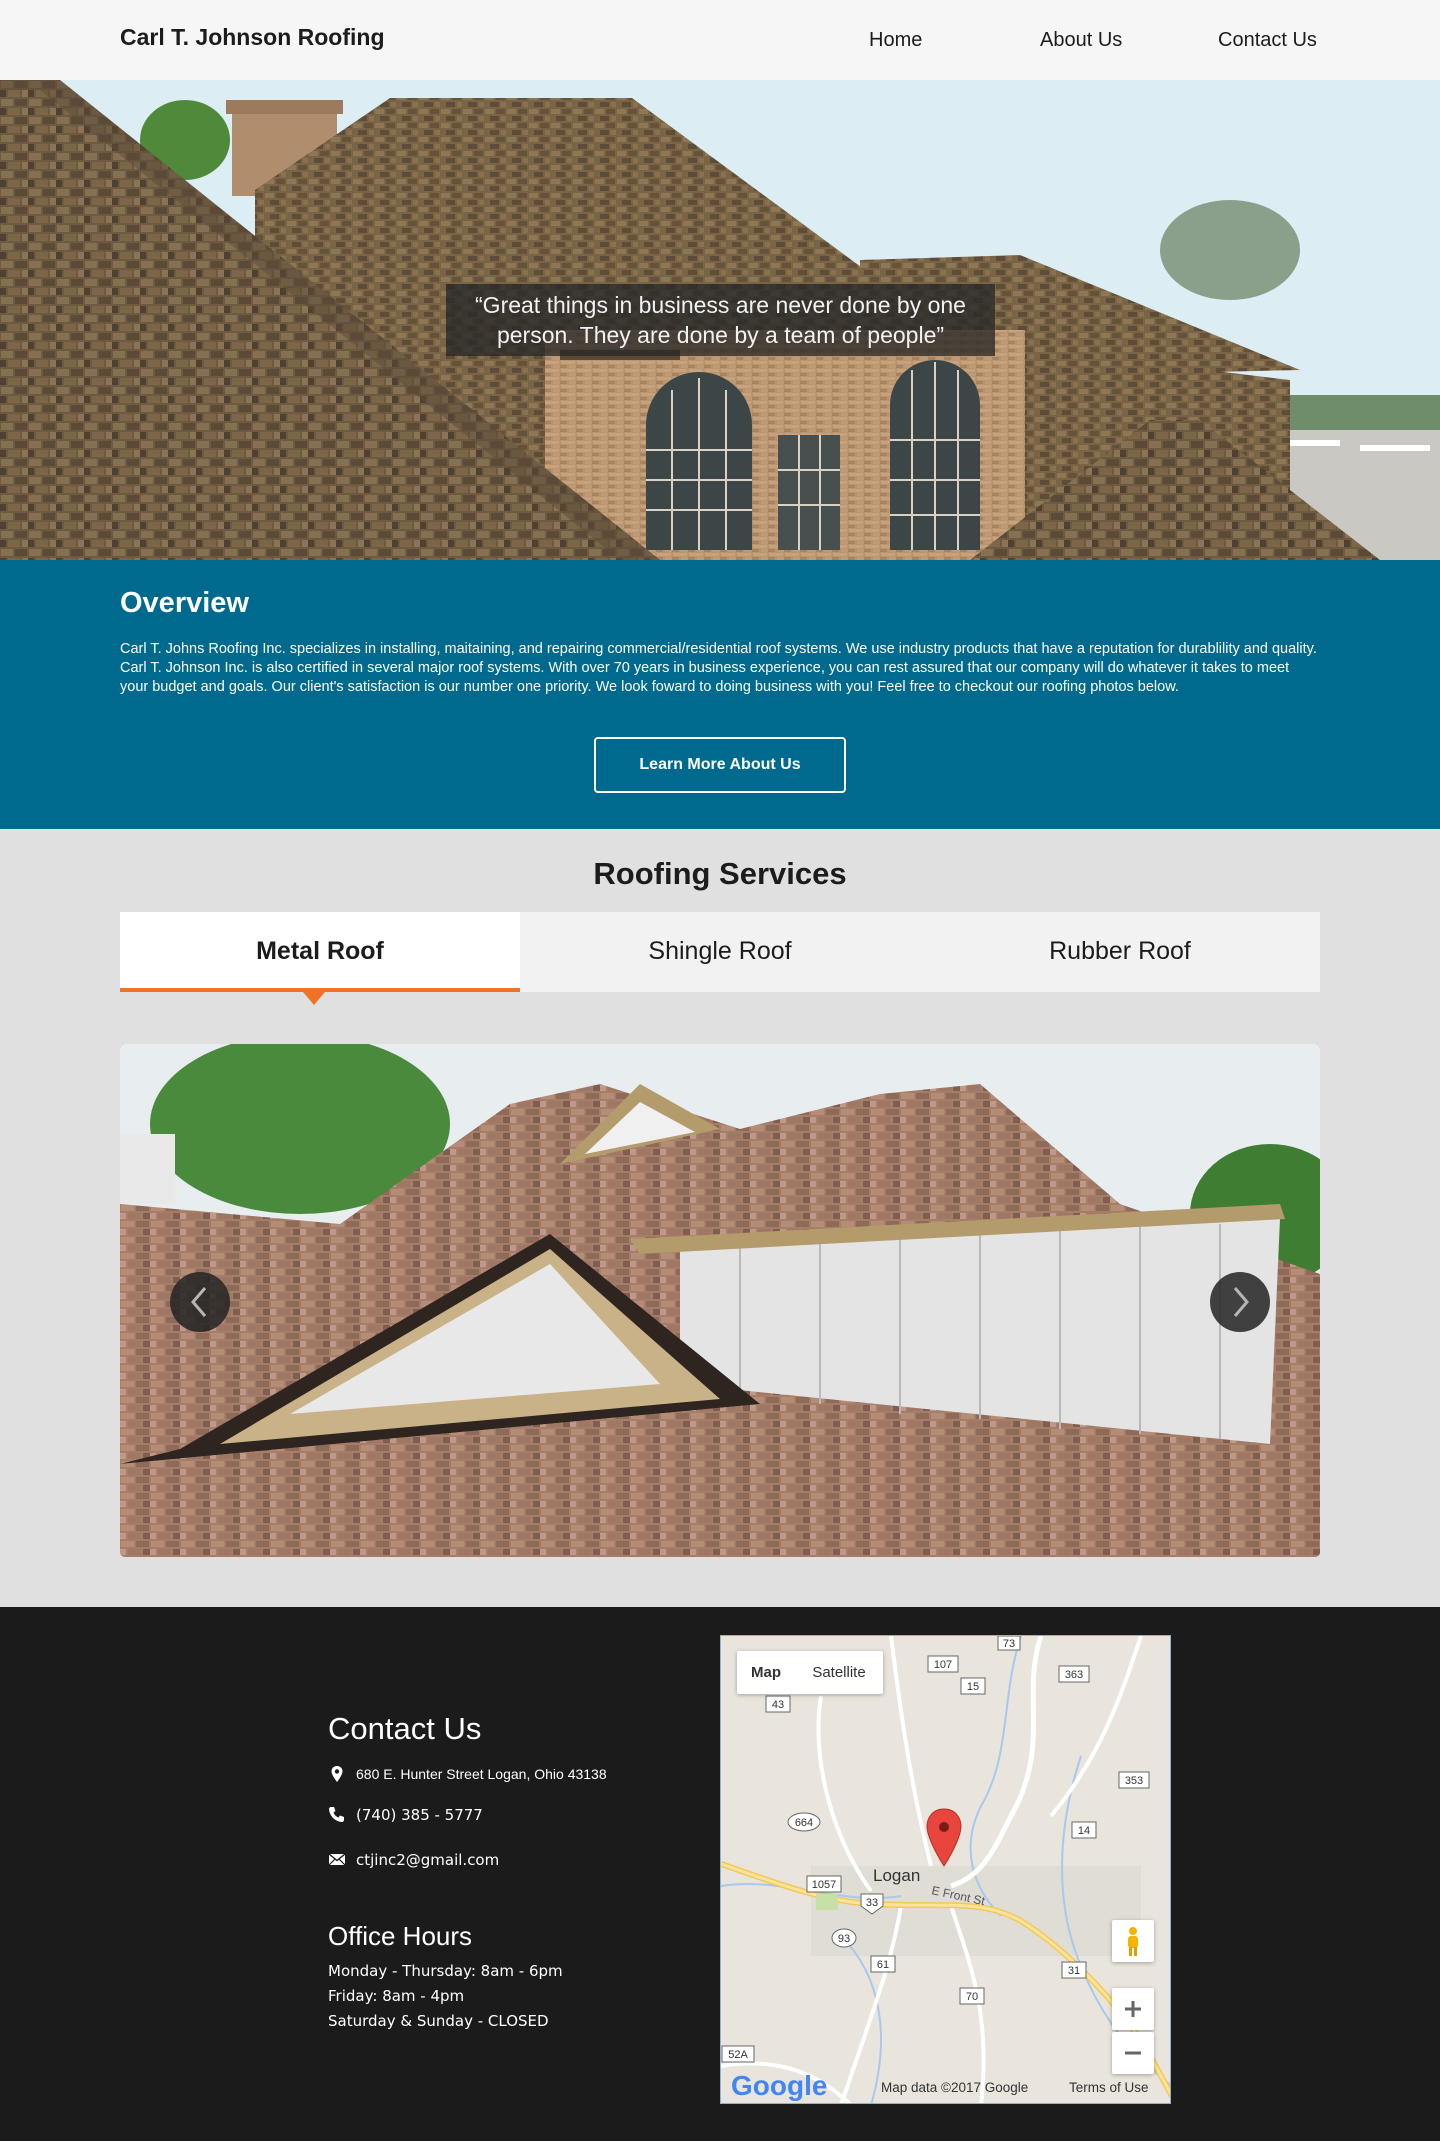  What do you see at coordinates (445, 1971) in the screenshot?
I see `hours-weekdays: Monday - Thursday: 8am - 6pm` at bounding box center [445, 1971].